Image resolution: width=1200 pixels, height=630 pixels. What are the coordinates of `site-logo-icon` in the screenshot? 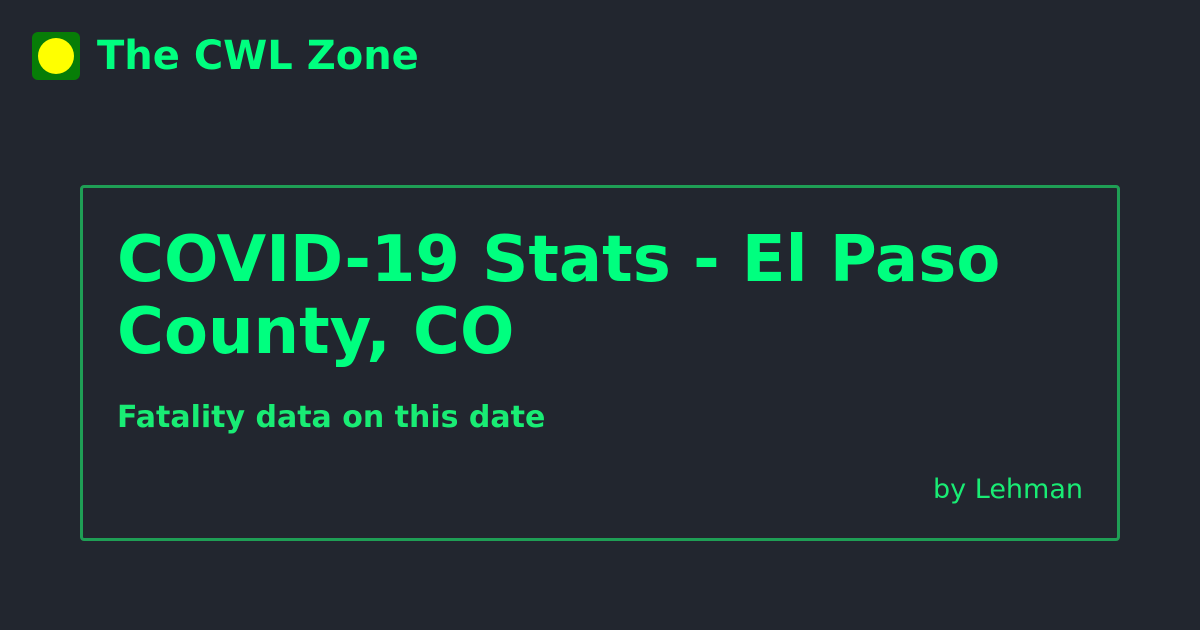 It's located at (56, 56).